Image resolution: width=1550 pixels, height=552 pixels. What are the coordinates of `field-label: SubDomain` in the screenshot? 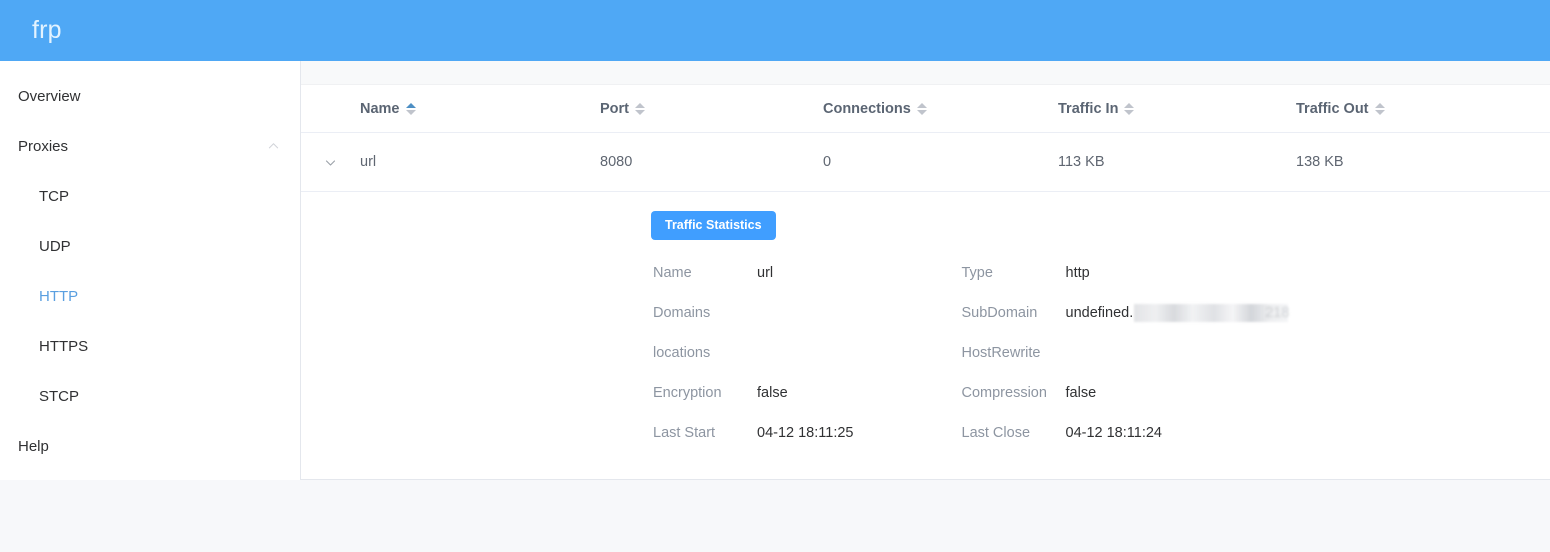 It's located at (999, 313).